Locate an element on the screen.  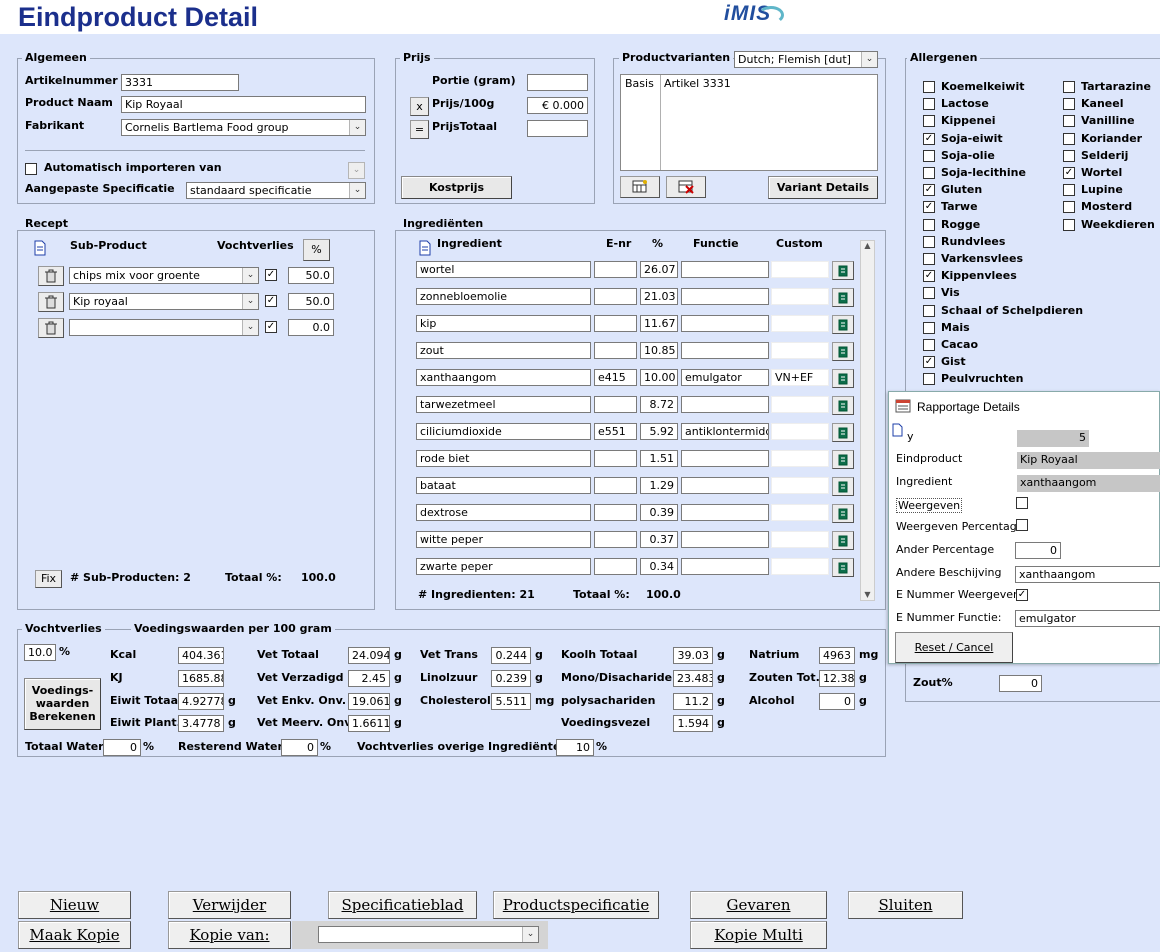
fabrikant-select: Cornelis Bartlema Food group ⌄ is located at coordinates (243, 127).